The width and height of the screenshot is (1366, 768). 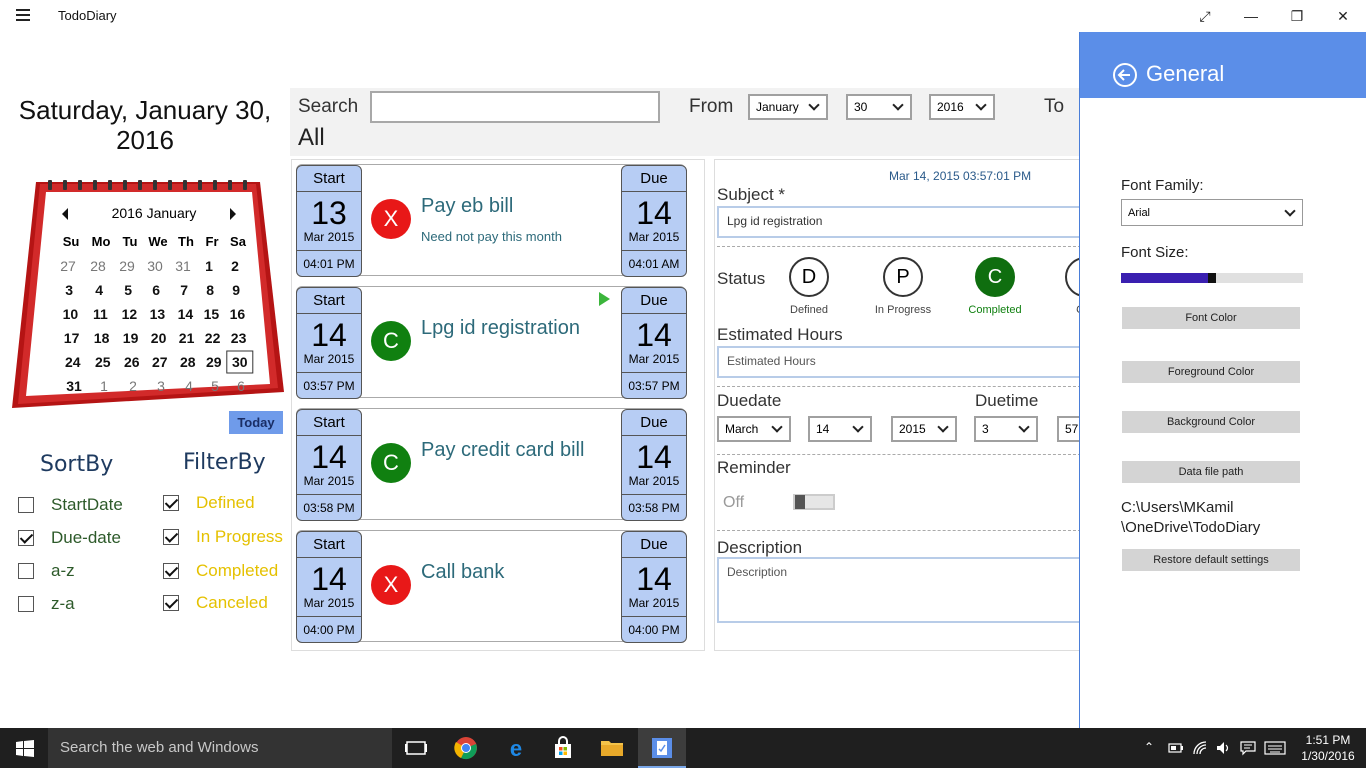 What do you see at coordinates (612, 748) in the screenshot?
I see `file-explorer-icon` at bounding box center [612, 748].